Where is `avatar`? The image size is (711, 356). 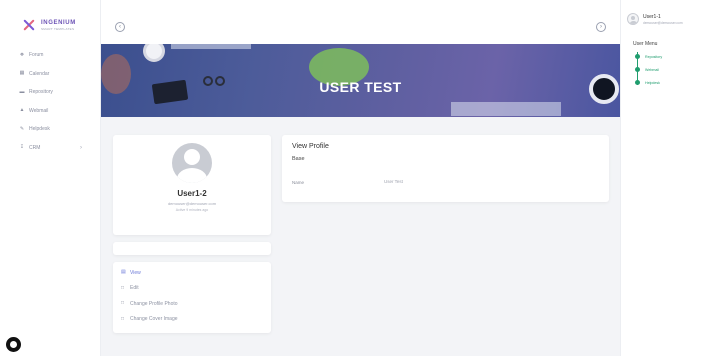
avatar is located at coordinates (192, 163).